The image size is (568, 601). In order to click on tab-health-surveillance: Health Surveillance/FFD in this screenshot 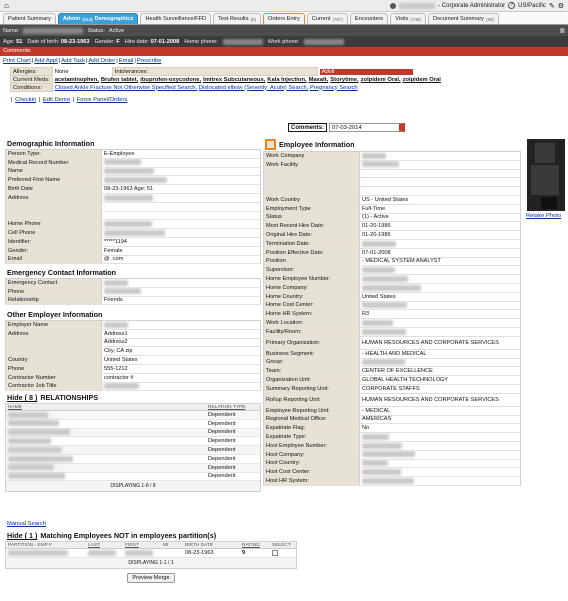, I will do `click(176, 18)`.